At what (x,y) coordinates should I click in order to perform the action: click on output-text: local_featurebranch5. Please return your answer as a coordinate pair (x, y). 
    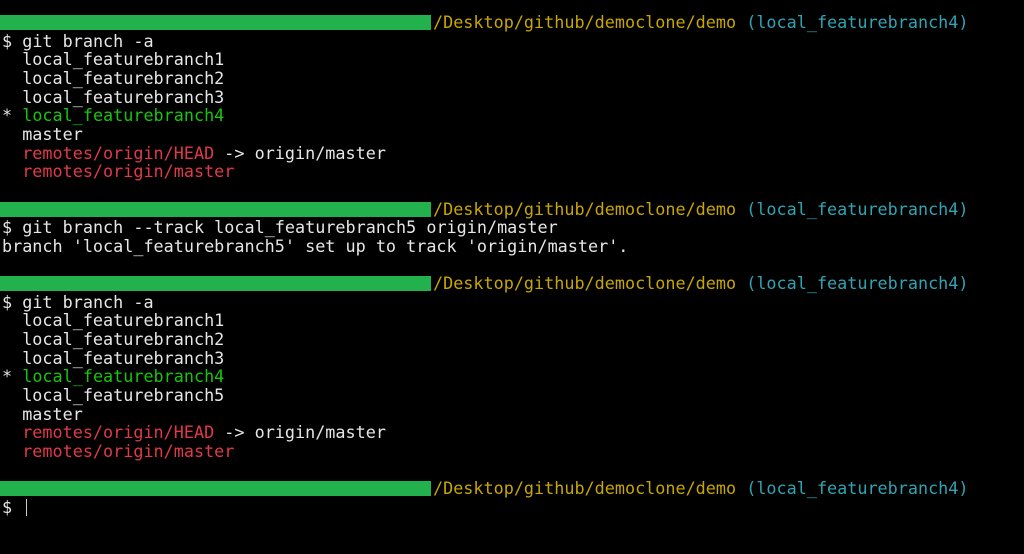
    Looking at the image, I should click on (113, 395).